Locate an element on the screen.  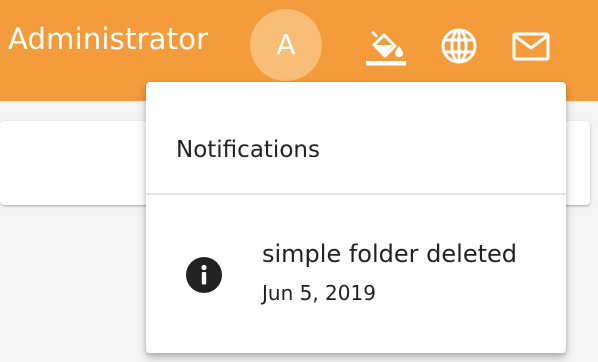
globe-icon is located at coordinates (459, 46).